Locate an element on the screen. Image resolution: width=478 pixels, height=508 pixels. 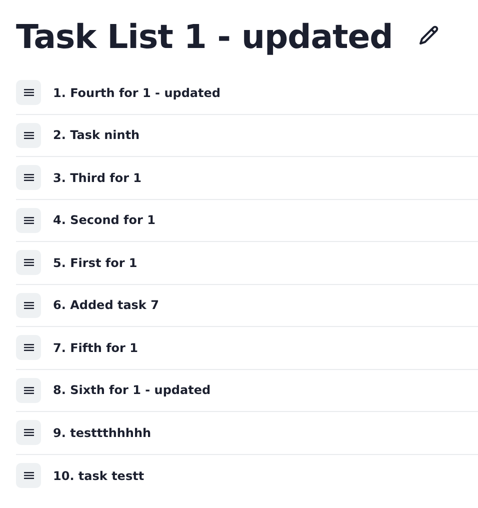
task-label: 7. Fifth for 1 is located at coordinates (95, 348).